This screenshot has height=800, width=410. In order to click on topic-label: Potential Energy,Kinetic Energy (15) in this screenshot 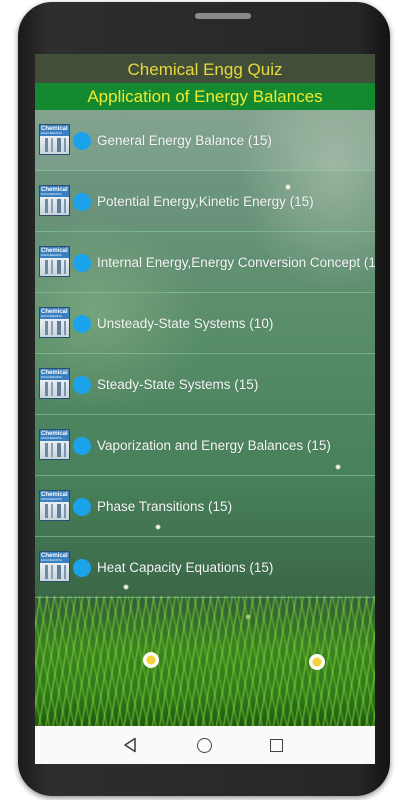, I will do `click(205, 201)`.